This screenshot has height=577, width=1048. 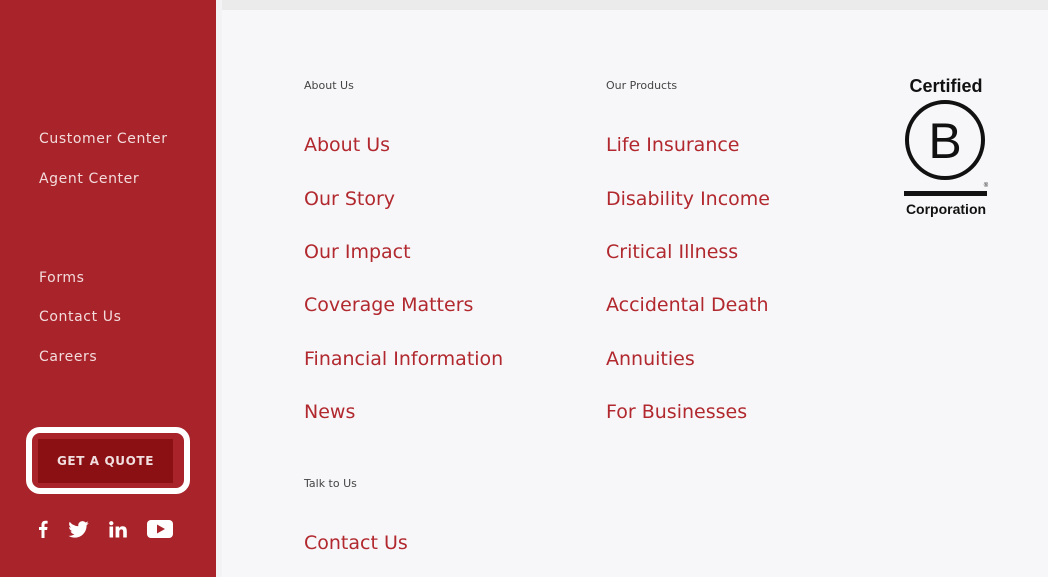 I want to click on b-corp-icon: B ®, so click(x=946, y=148).